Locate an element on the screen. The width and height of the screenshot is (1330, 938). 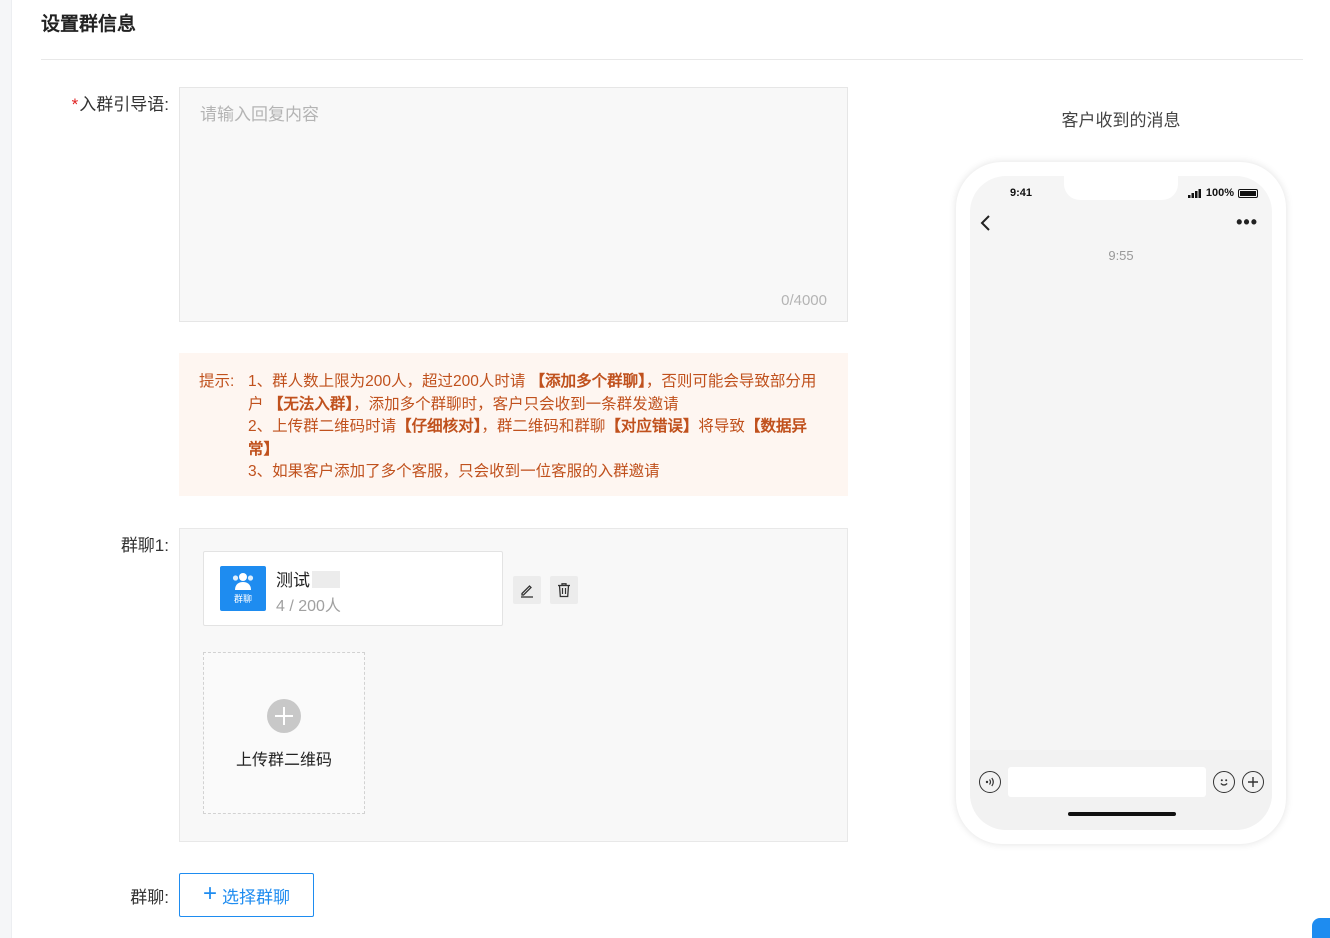
battery-percent: 100% is located at coordinates (1219, 193).